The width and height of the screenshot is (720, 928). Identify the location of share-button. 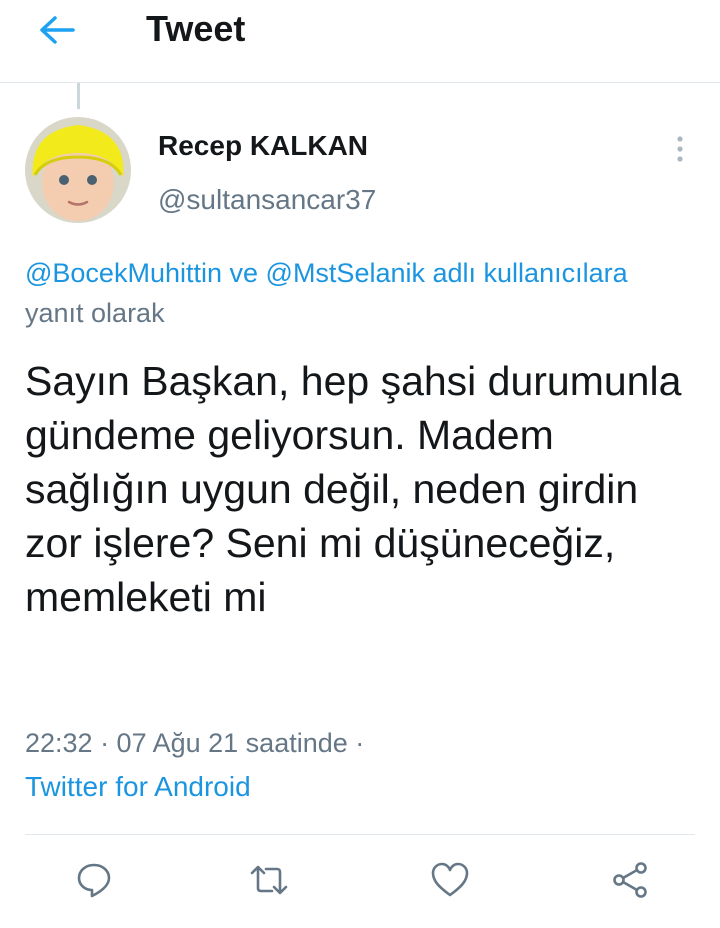
(630, 880).